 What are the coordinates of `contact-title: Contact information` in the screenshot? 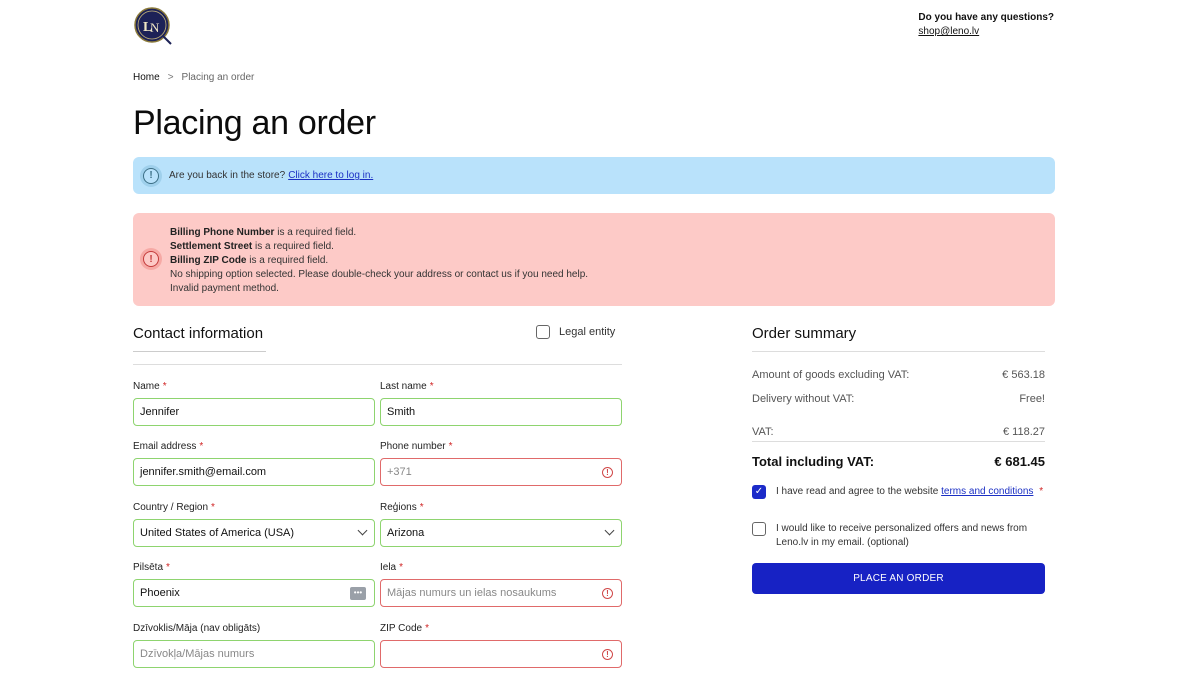 It's located at (198, 333).